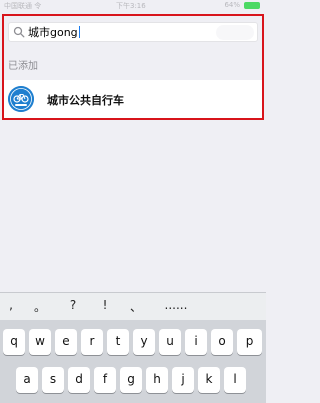 The height and width of the screenshot is (403, 320). I want to click on key-e: e, so click(66, 342).